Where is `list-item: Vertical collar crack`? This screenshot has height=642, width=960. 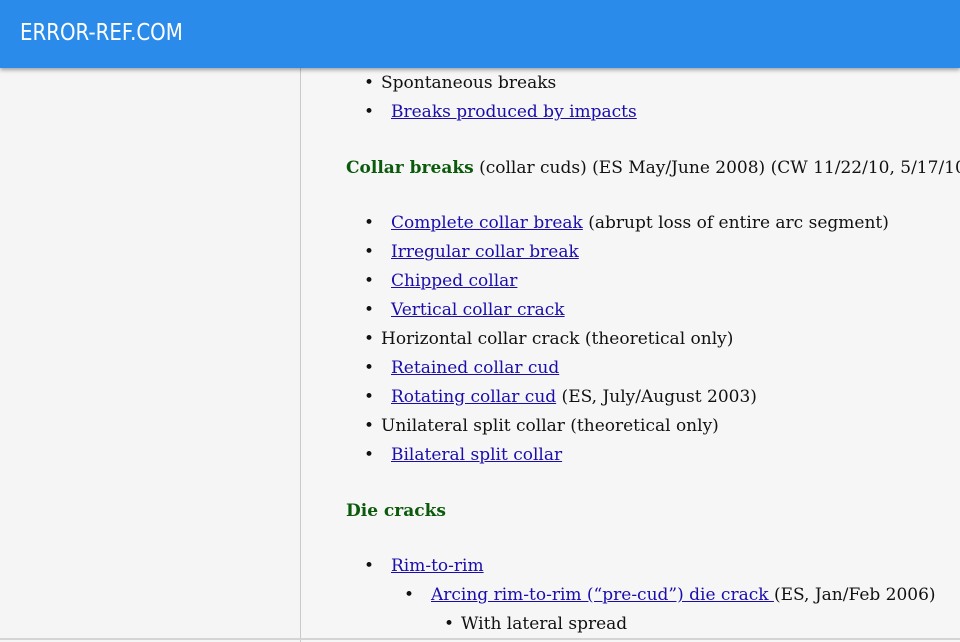
list-item: Vertical collar crack is located at coordinates (478, 310).